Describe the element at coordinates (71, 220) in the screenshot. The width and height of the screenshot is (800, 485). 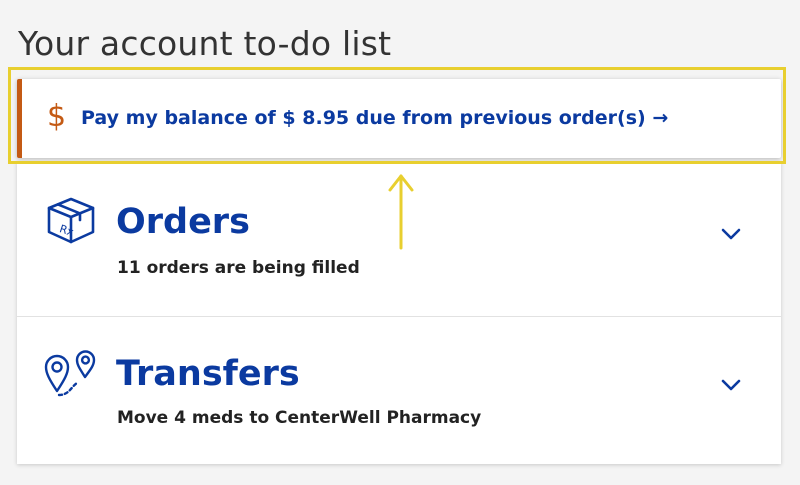
I see `rx-box-icon: Rx` at that location.